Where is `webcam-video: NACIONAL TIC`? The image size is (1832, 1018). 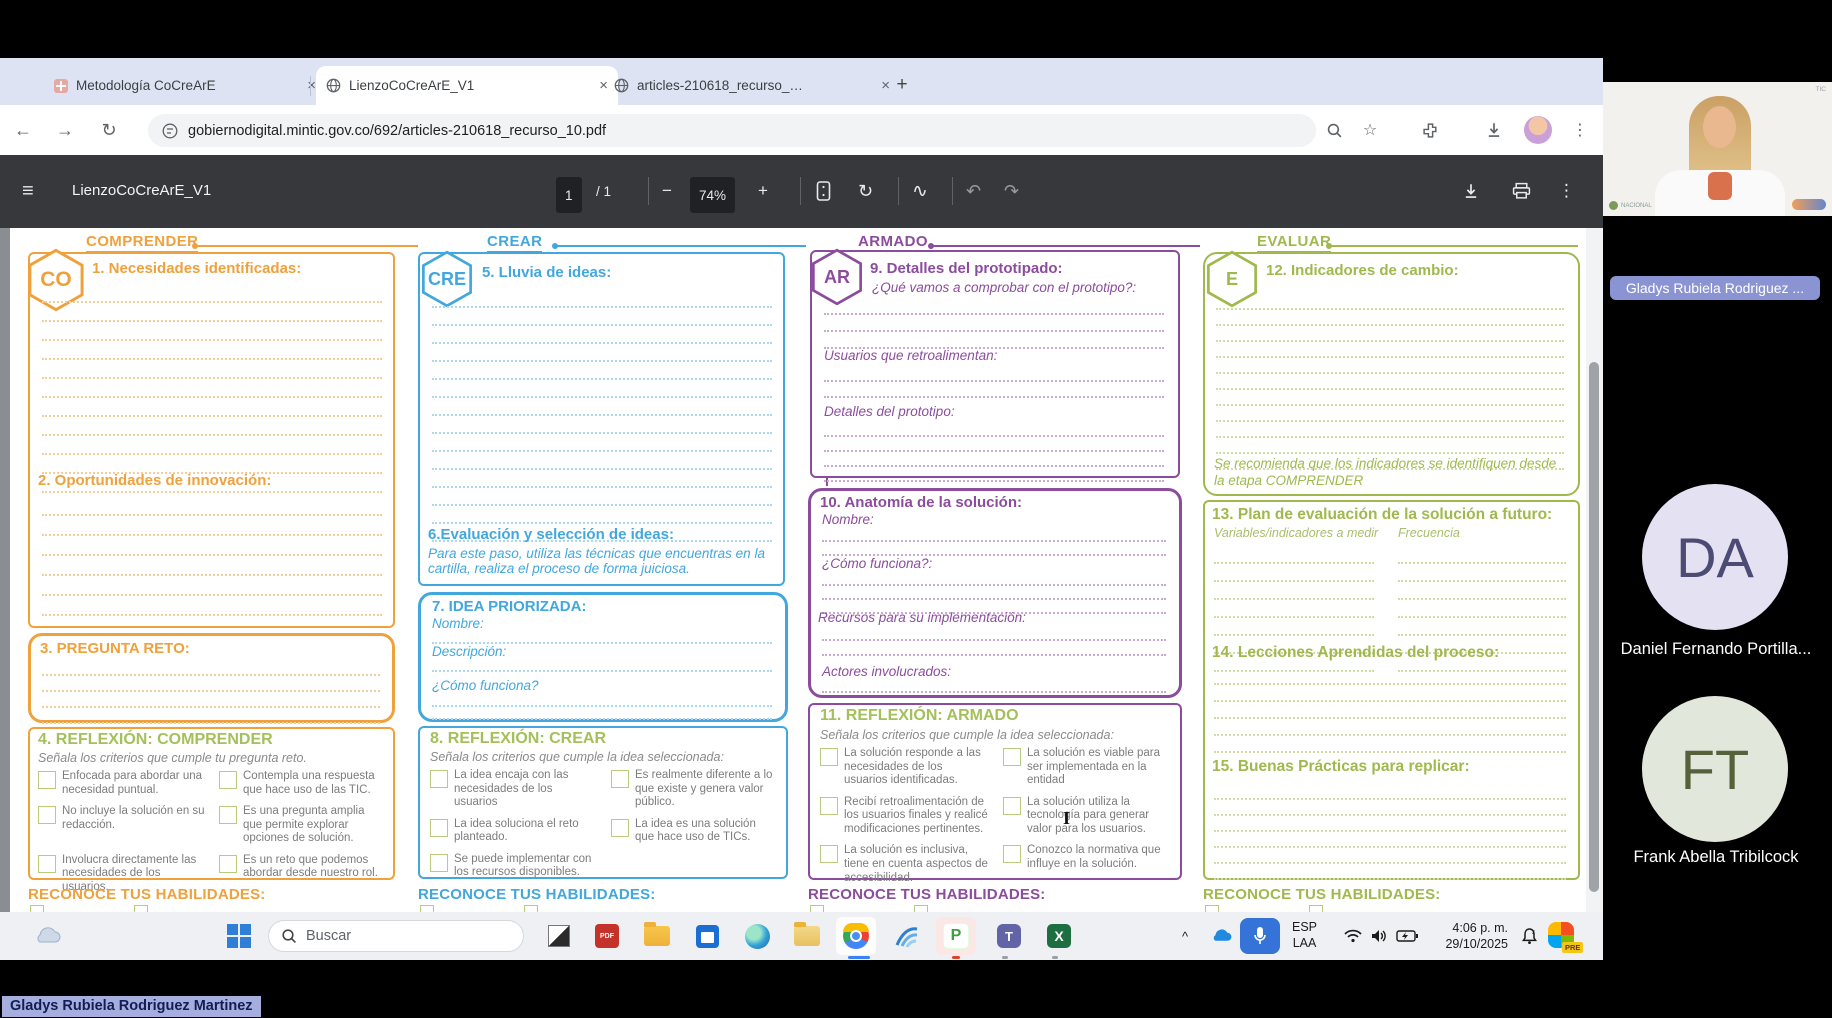
webcam-video: NACIONAL TIC is located at coordinates (1717, 149).